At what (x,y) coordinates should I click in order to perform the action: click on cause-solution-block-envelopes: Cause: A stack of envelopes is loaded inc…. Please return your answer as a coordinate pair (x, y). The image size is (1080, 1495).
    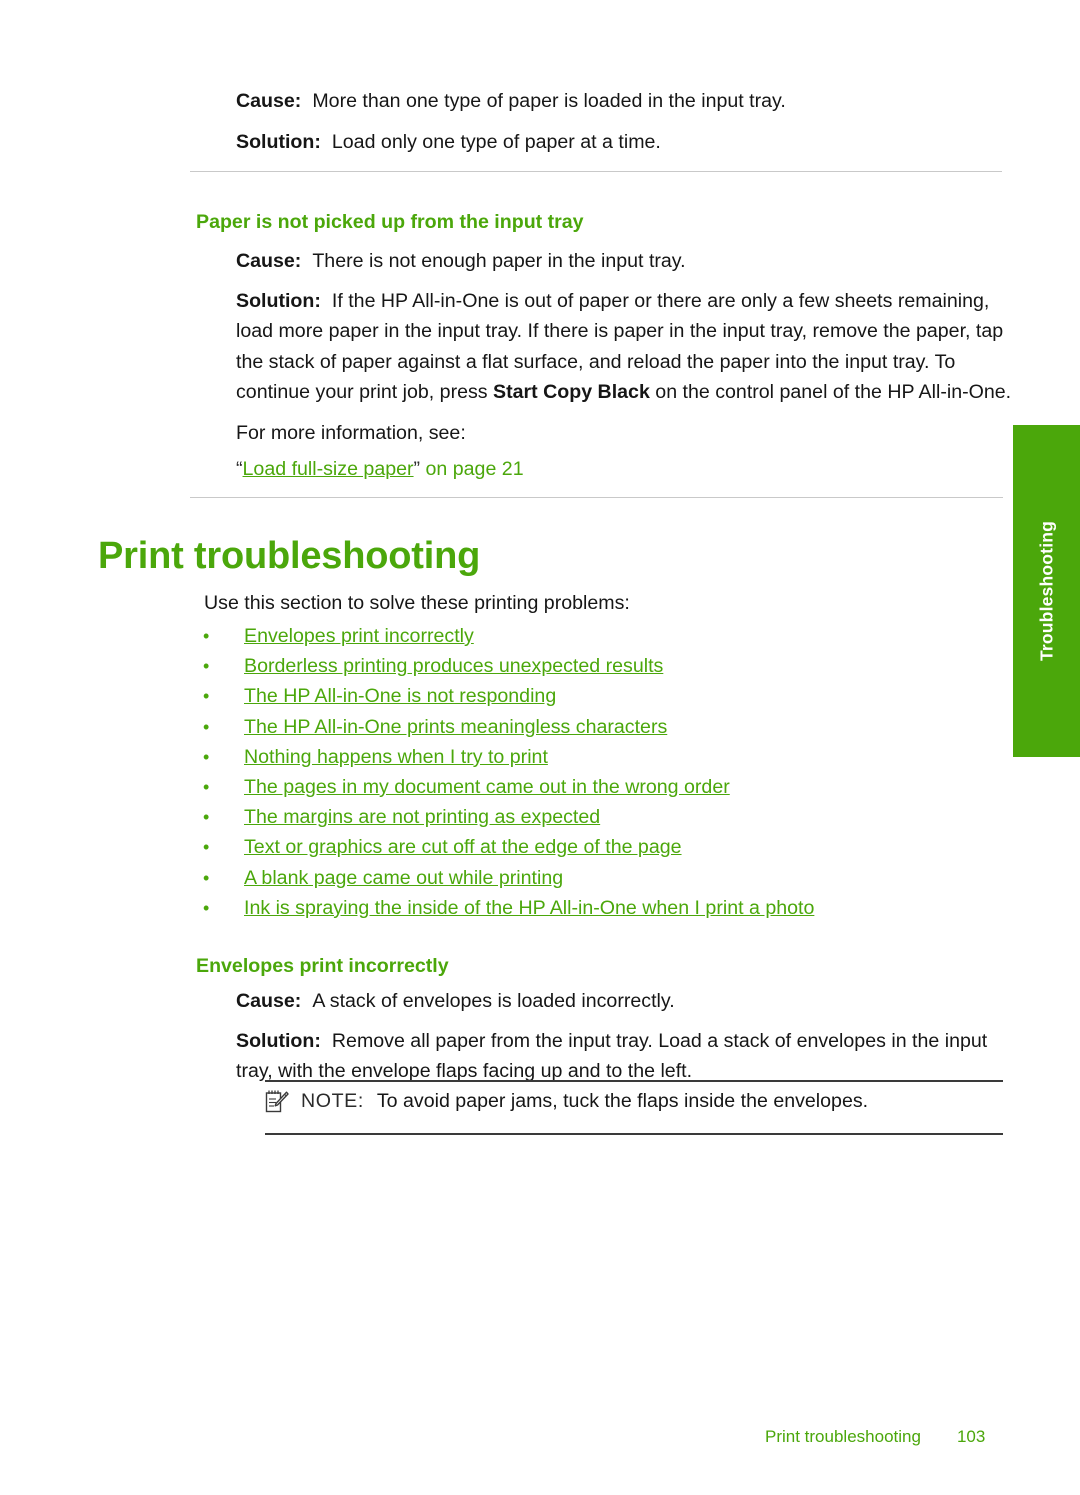
    Looking at the image, I should click on (625, 1036).